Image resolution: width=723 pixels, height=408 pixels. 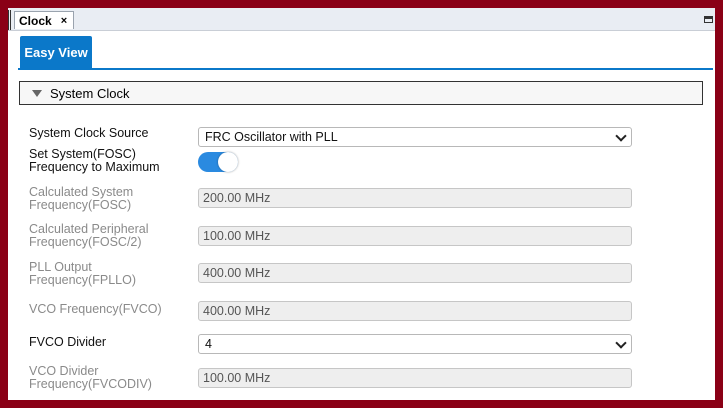 I want to click on vco-freq-field: 400.00 MHz, so click(x=415, y=311).